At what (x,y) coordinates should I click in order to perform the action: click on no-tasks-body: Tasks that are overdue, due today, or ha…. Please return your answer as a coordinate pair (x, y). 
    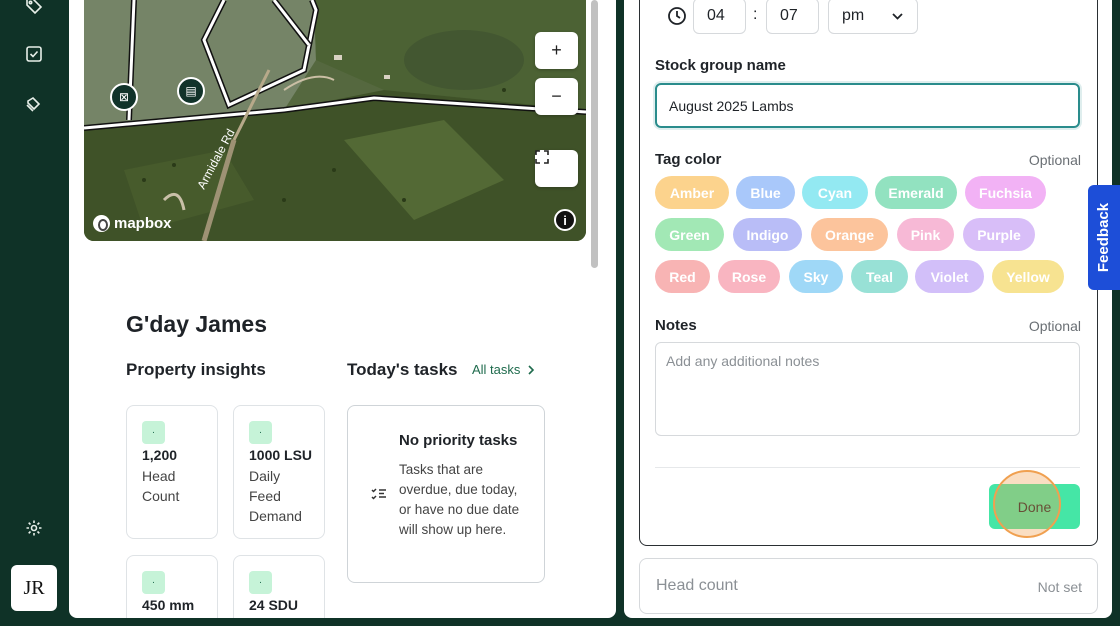
    Looking at the image, I should click on (459, 499).